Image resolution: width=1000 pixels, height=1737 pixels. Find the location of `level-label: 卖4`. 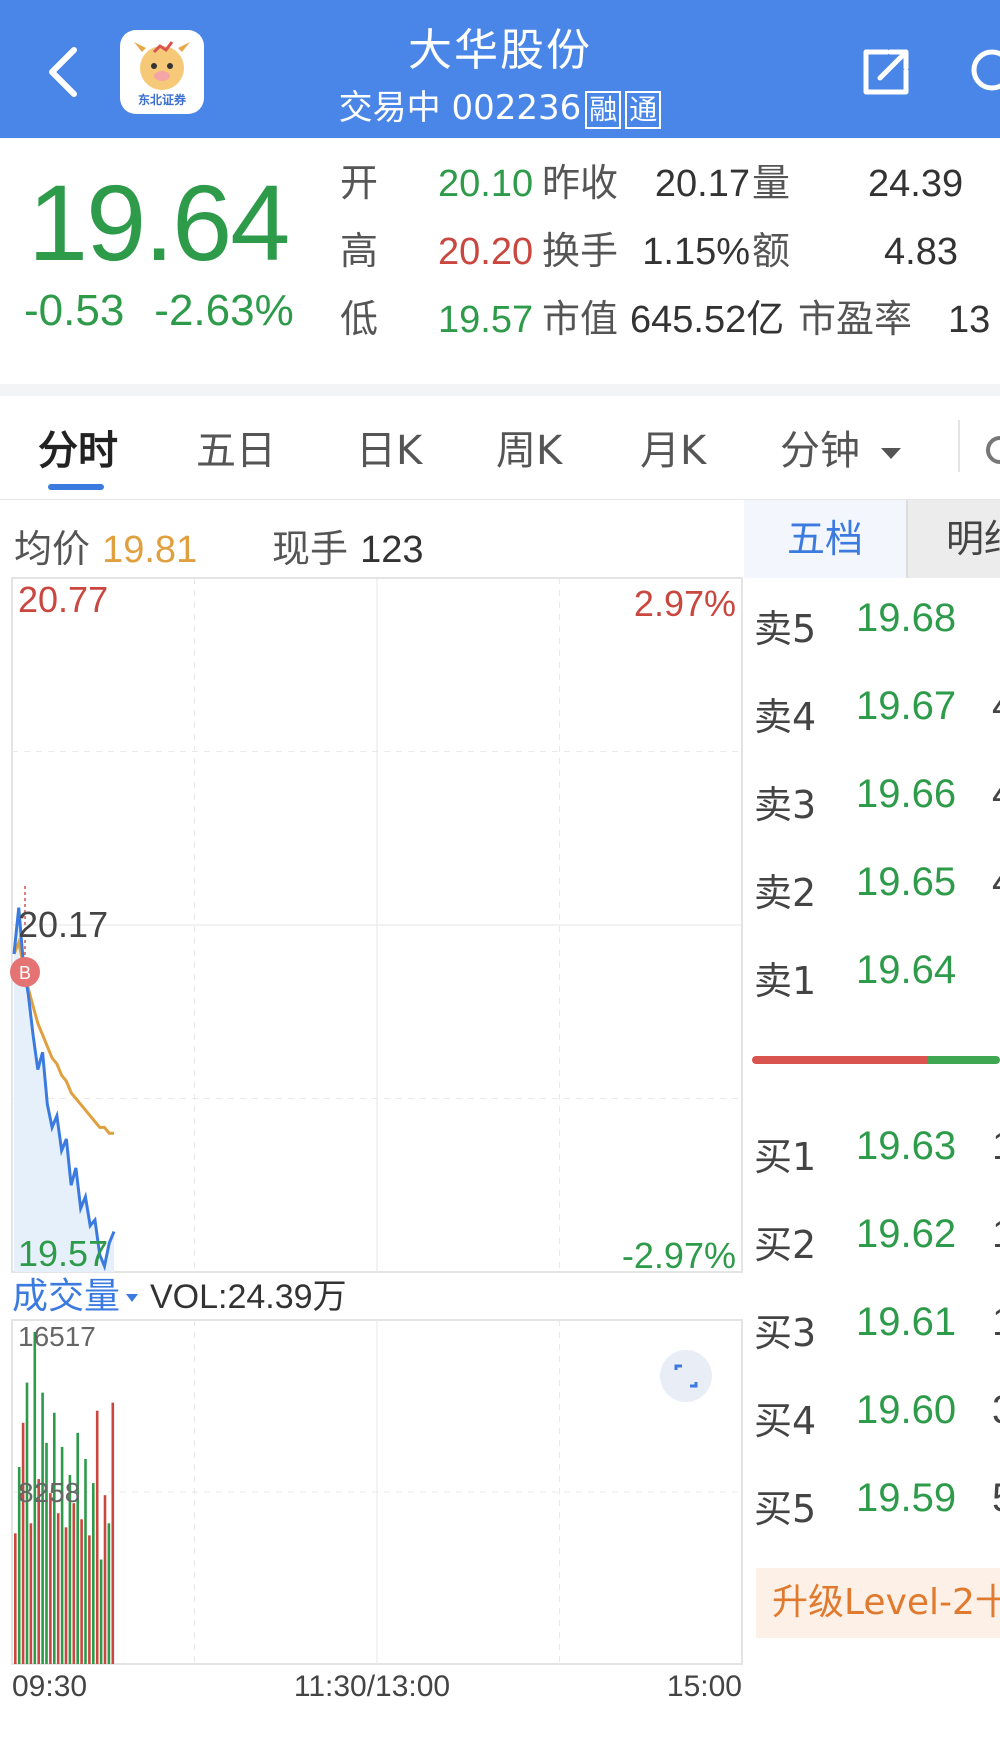

level-label: 卖4 is located at coordinates (785, 717).